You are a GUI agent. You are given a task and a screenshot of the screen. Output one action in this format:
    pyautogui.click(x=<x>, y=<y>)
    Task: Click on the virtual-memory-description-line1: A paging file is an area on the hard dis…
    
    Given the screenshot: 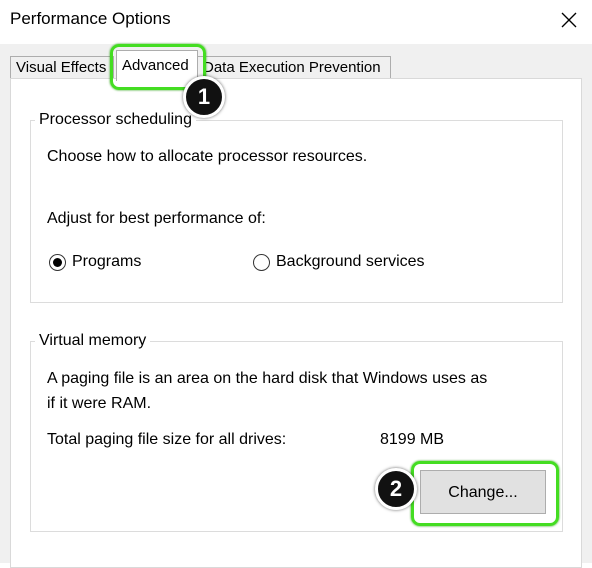 What is the action you would take?
    pyautogui.click(x=267, y=378)
    